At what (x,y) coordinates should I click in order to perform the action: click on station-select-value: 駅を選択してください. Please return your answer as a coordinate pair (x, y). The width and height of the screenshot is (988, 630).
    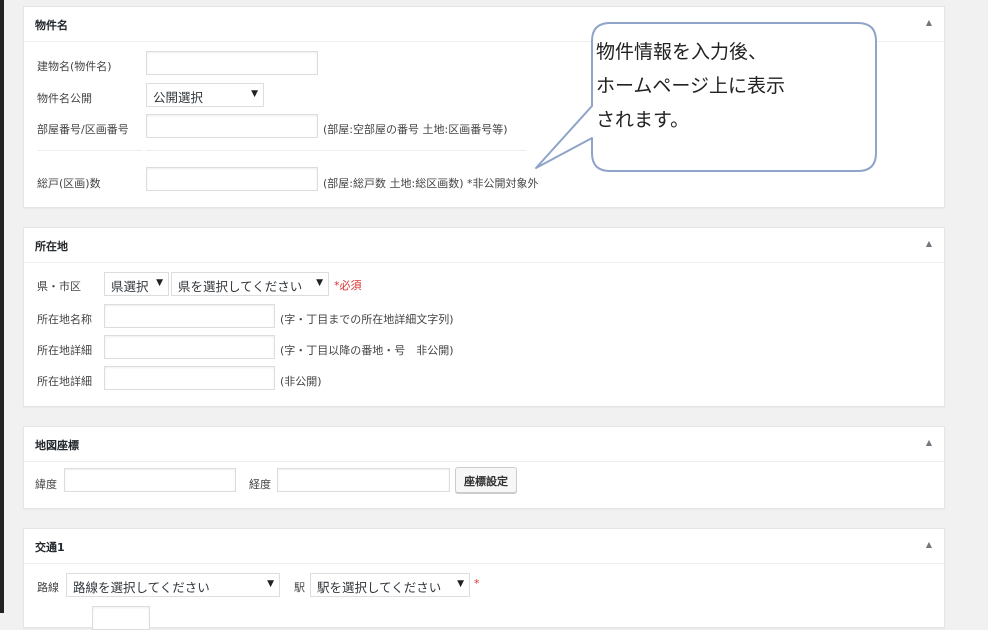
    Looking at the image, I should click on (379, 587).